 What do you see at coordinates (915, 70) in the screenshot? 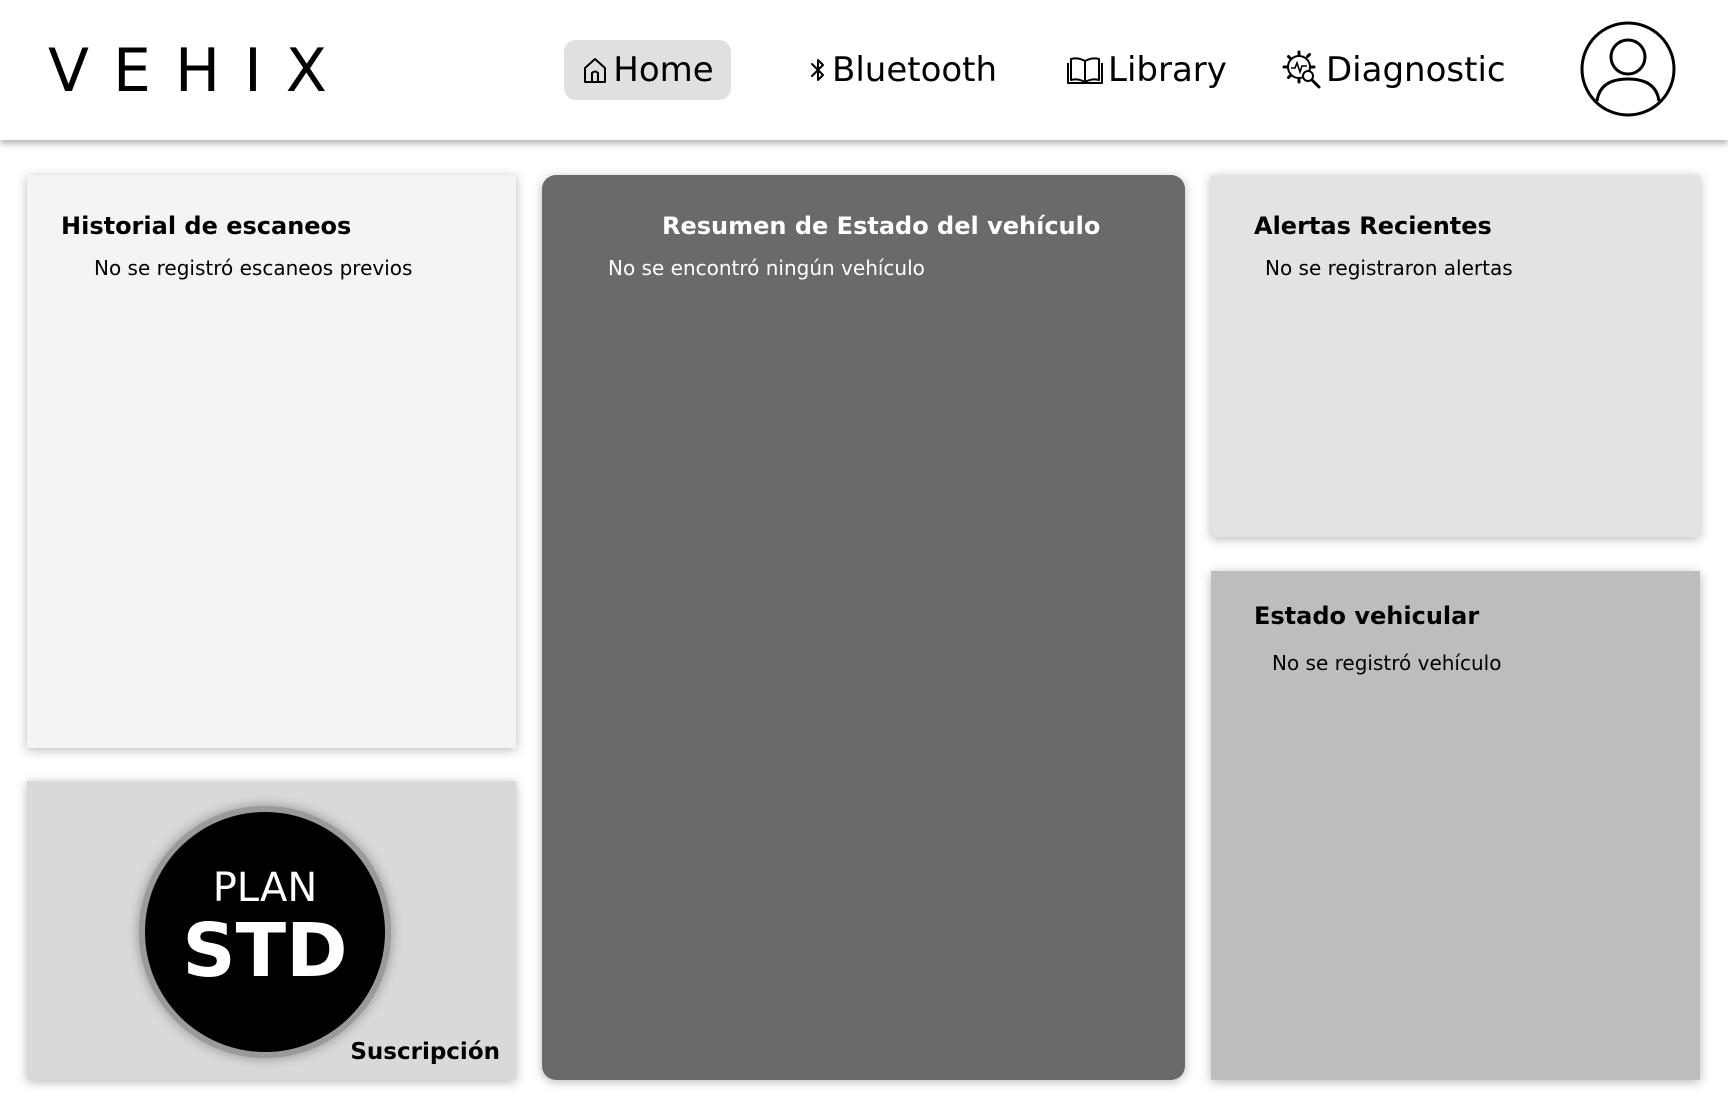
I see `nav-item-bluetooth-label: Bluetooth` at bounding box center [915, 70].